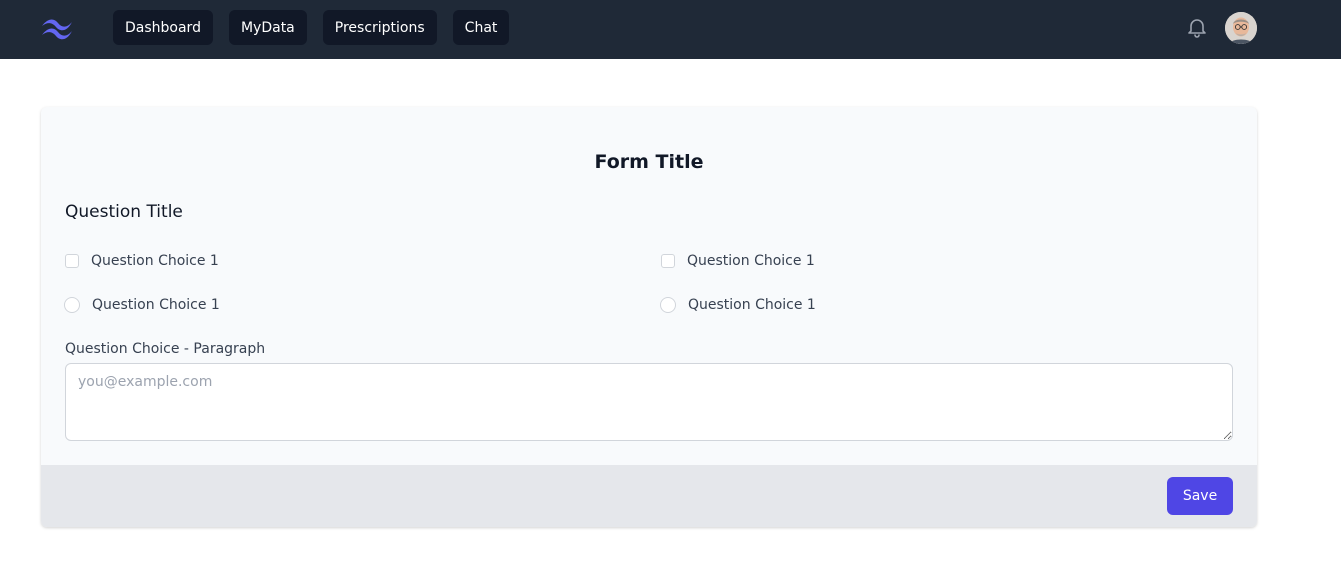 This screenshot has width=1341, height=573. What do you see at coordinates (311, 27) in the screenshot?
I see `nav-links: Dashboard MyData Prescriptions Chat` at bounding box center [311, 27].